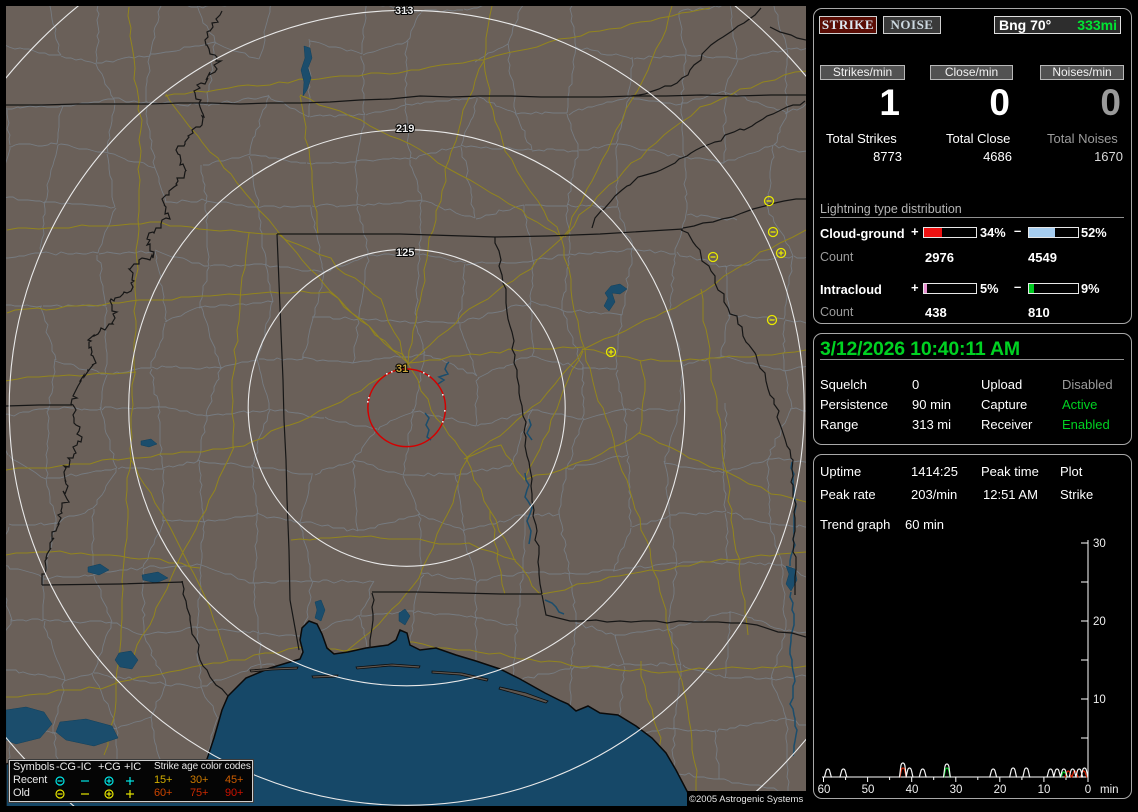  I want to click on svg-text: 125, so click(405, 253).